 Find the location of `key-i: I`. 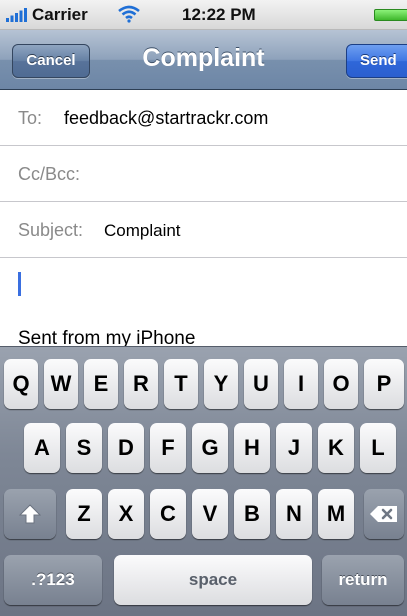

key-i: I is located at coordinates (301, 384).